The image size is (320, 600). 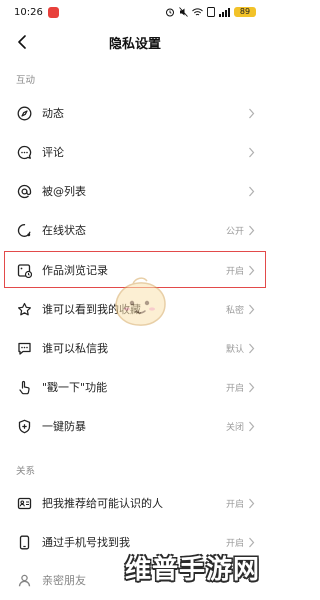 What do you see at coordinates (64, 426) in the screenshot?
I see `row-label: 一键防暴` at bounding box center [64, 426].